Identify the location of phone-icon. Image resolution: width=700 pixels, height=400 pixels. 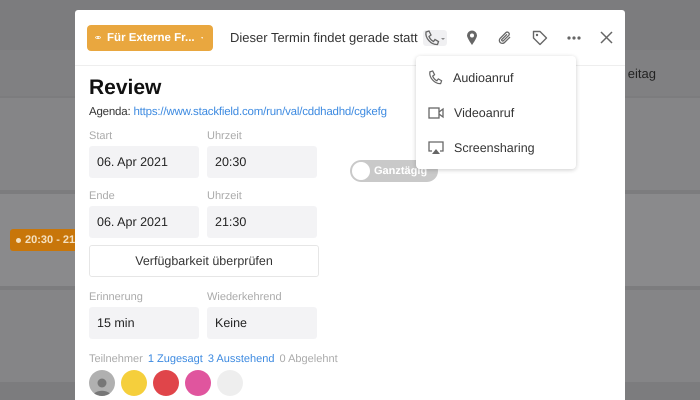
(435, 77).